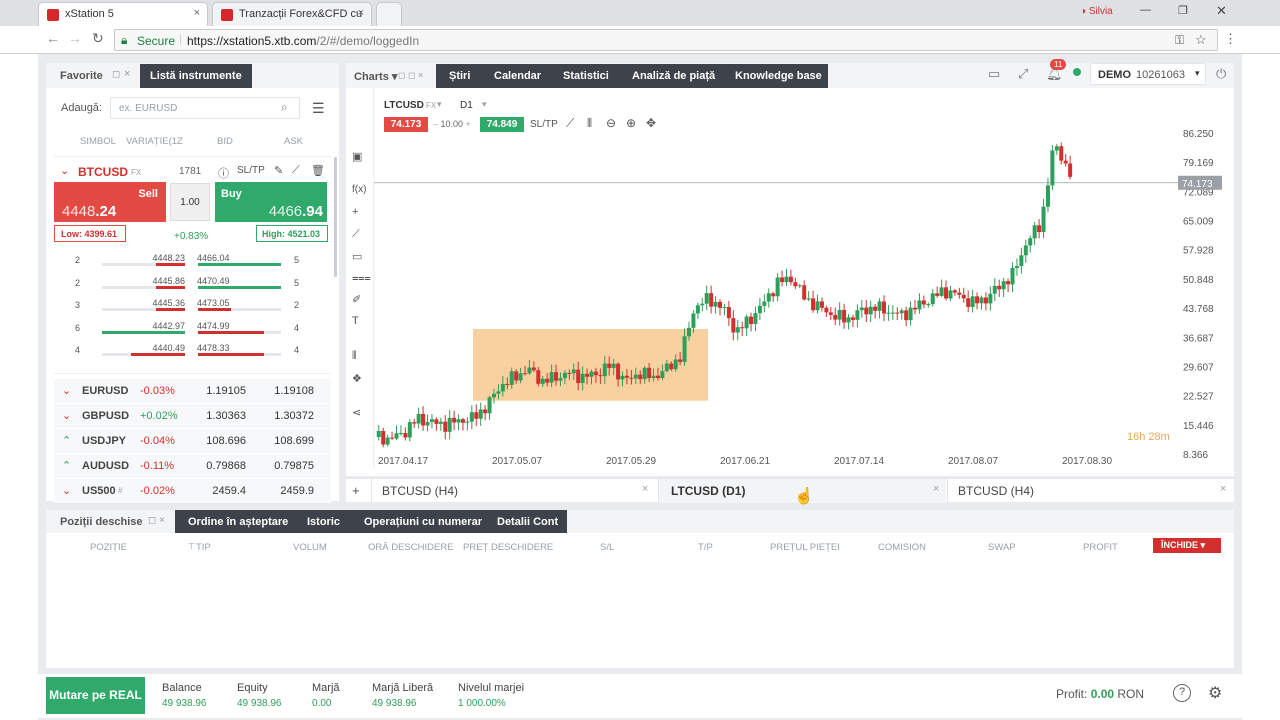 This screenshot has width=1280, height=720. I want to click on positions-column-header: SWAP, so click(1002, 547).